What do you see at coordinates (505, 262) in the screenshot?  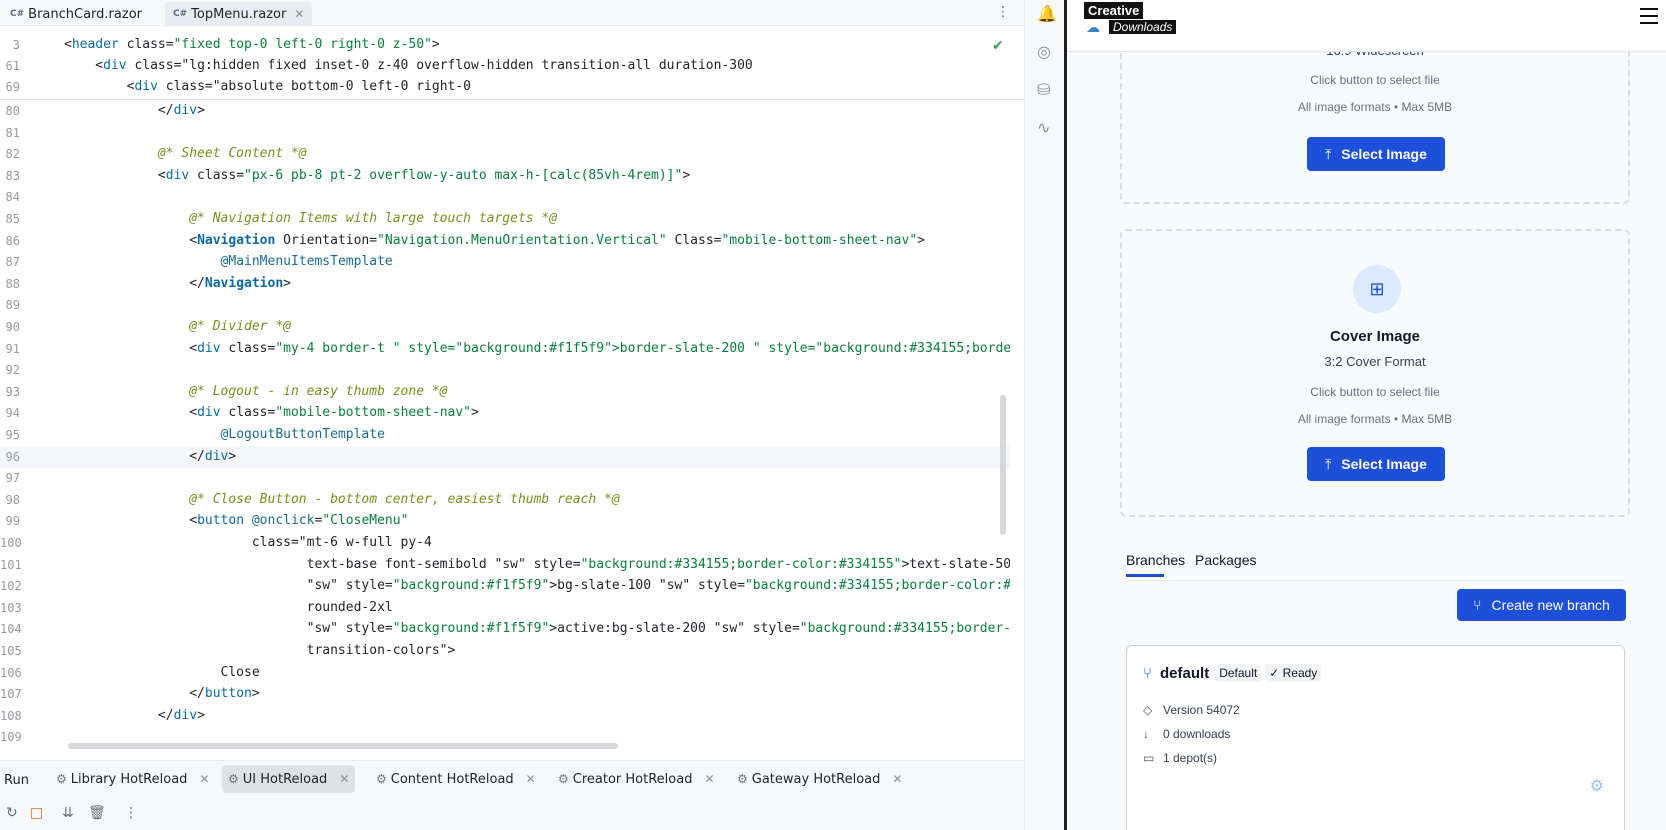 I see `code-line: 87 @MainMenuItemsTemplate` at bounding box center [505, 262].